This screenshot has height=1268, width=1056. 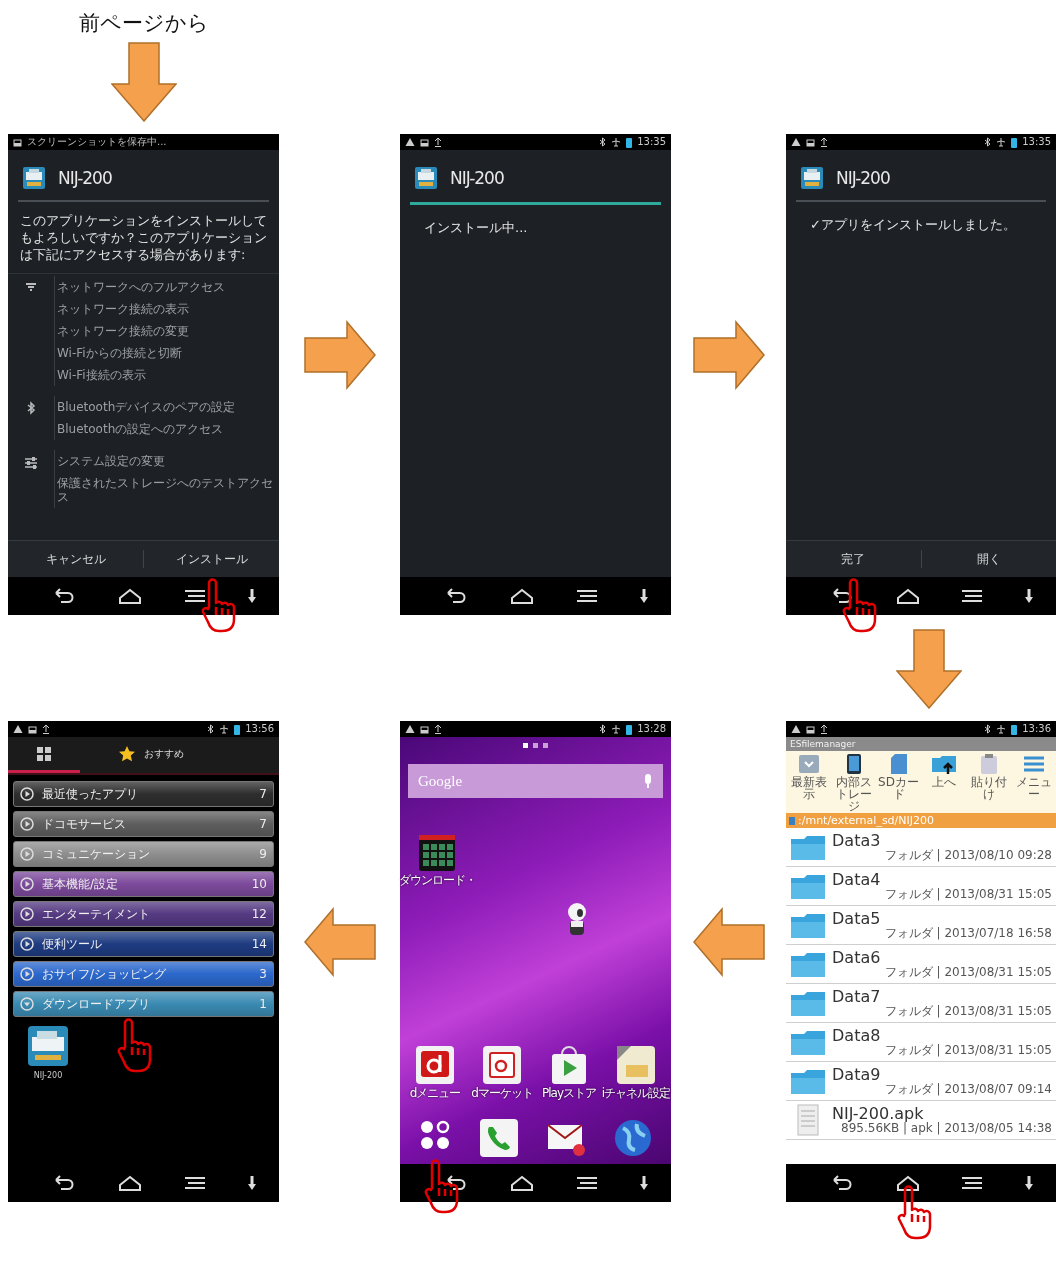 I want to click on permission-text: Bluetoothの設定へのアクセス, so click(x=141, y=429).